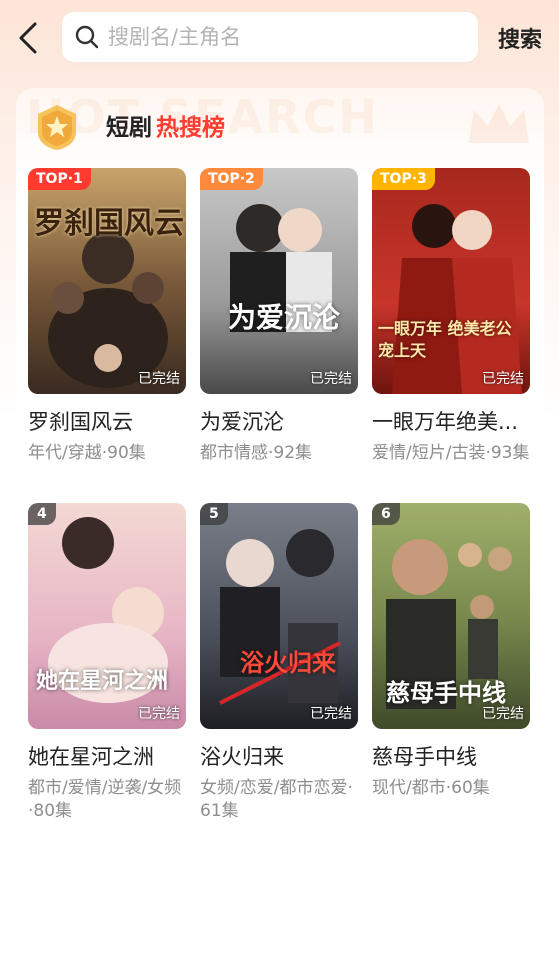 This screenshot has height=970, width=559. What do you see at coordinates (242, 422) in the screenshot?
I see `drama-title-2: 为爱沉沦` at bounding box center [242, 422].